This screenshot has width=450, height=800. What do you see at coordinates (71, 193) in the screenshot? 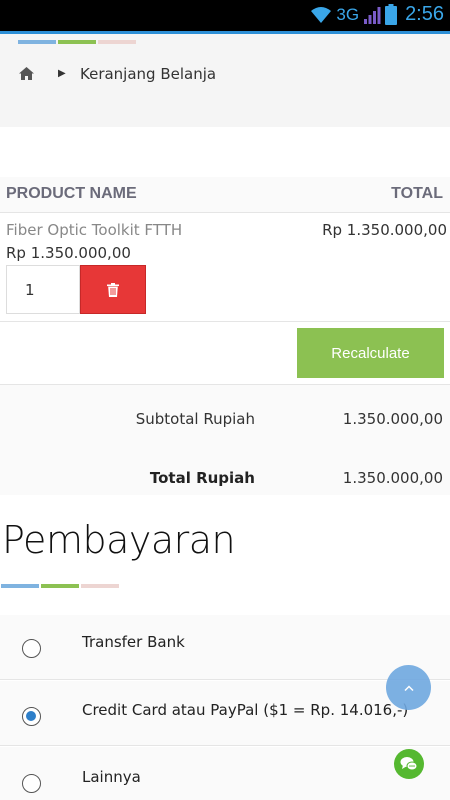
I see `column-header-product: PRODUCT NAME` at bounding box center [71, 193].